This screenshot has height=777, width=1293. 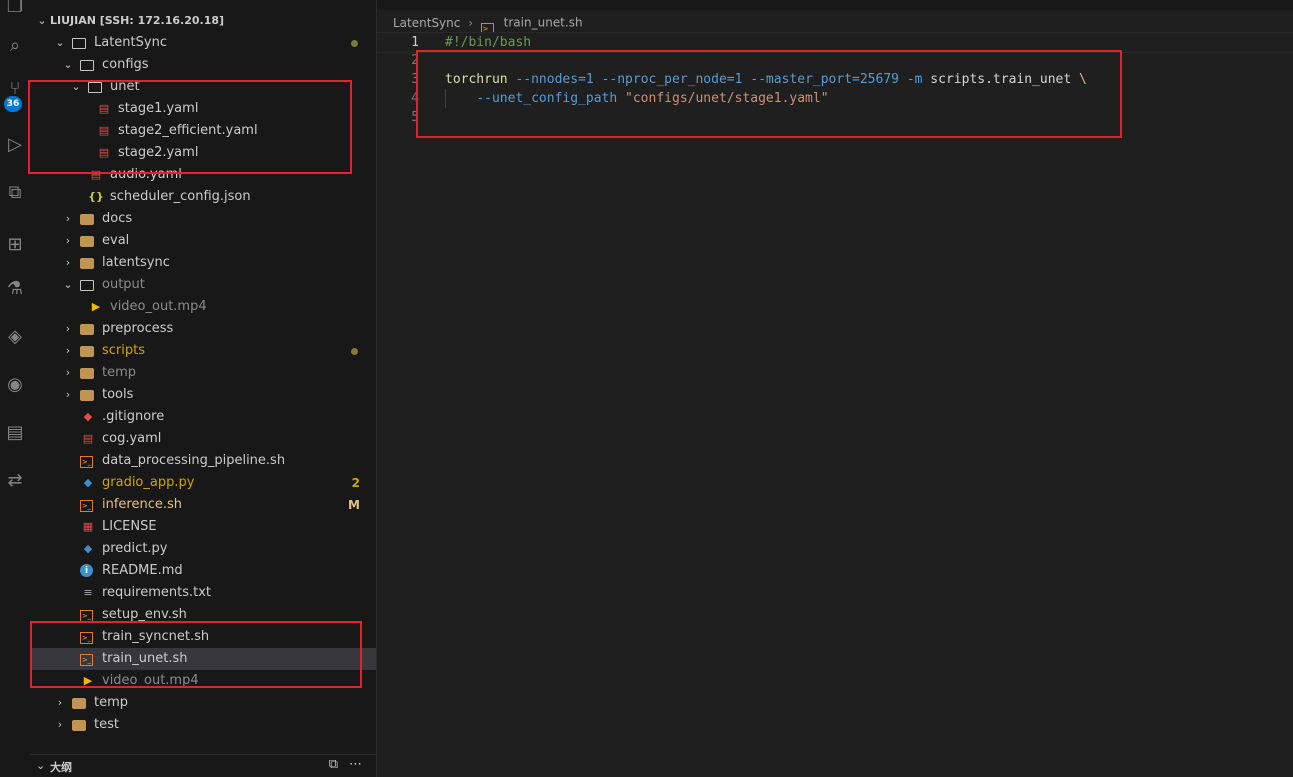 What do you see at coordinates (835, 60) in the screenshot?
I see `code-line: 2` at bounding box center [835, 60].